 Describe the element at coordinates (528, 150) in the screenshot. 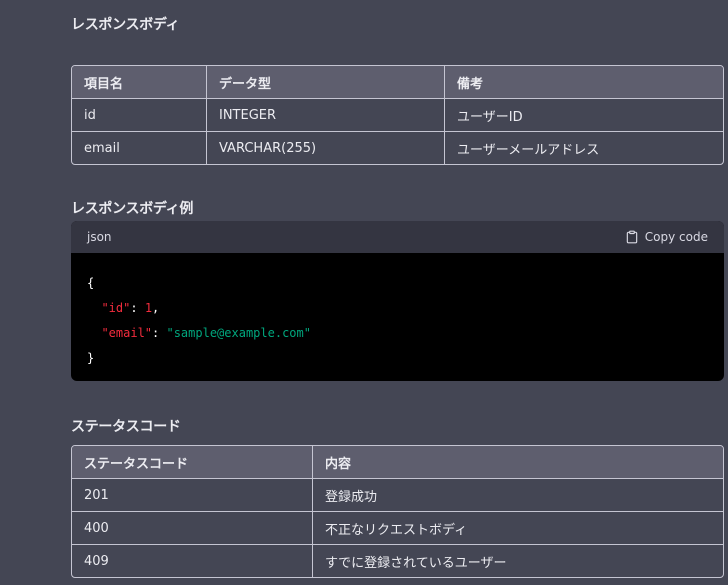

I see `table-cell: ユーザーメールアドレス` at that location.